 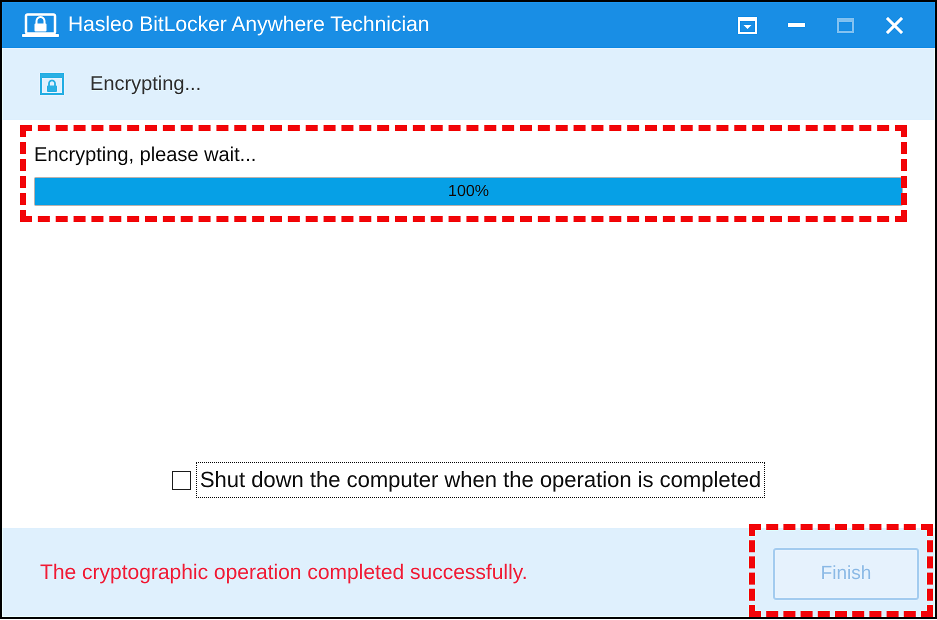 What do you see at coordinates (52, 84) in the screenshot?
I see `window-lock-icon` at bounding box center [52, 84].